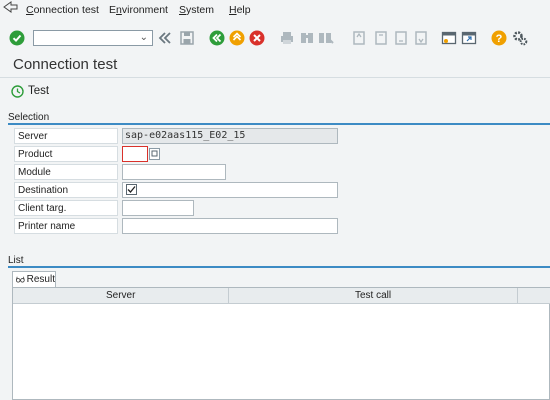  I want to click on title-divider, so click(275, 77).